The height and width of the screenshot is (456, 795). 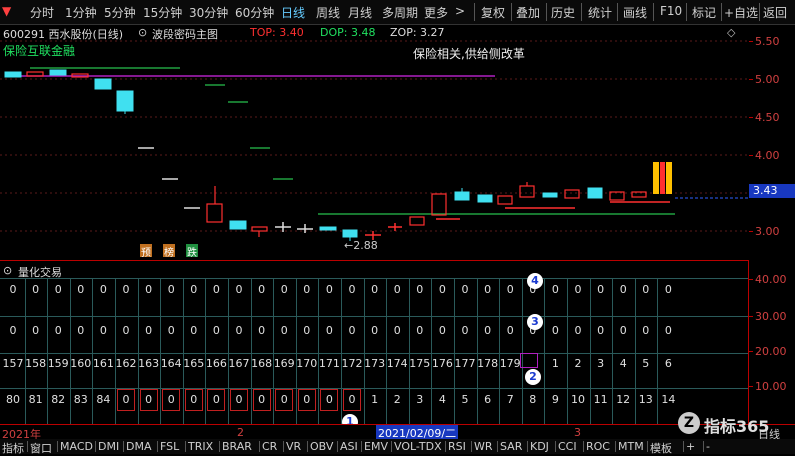 What do you see at coordinates (600, 12) in the screenshot?
I see `stats-button: 统计` at bounding box center [600, 12].